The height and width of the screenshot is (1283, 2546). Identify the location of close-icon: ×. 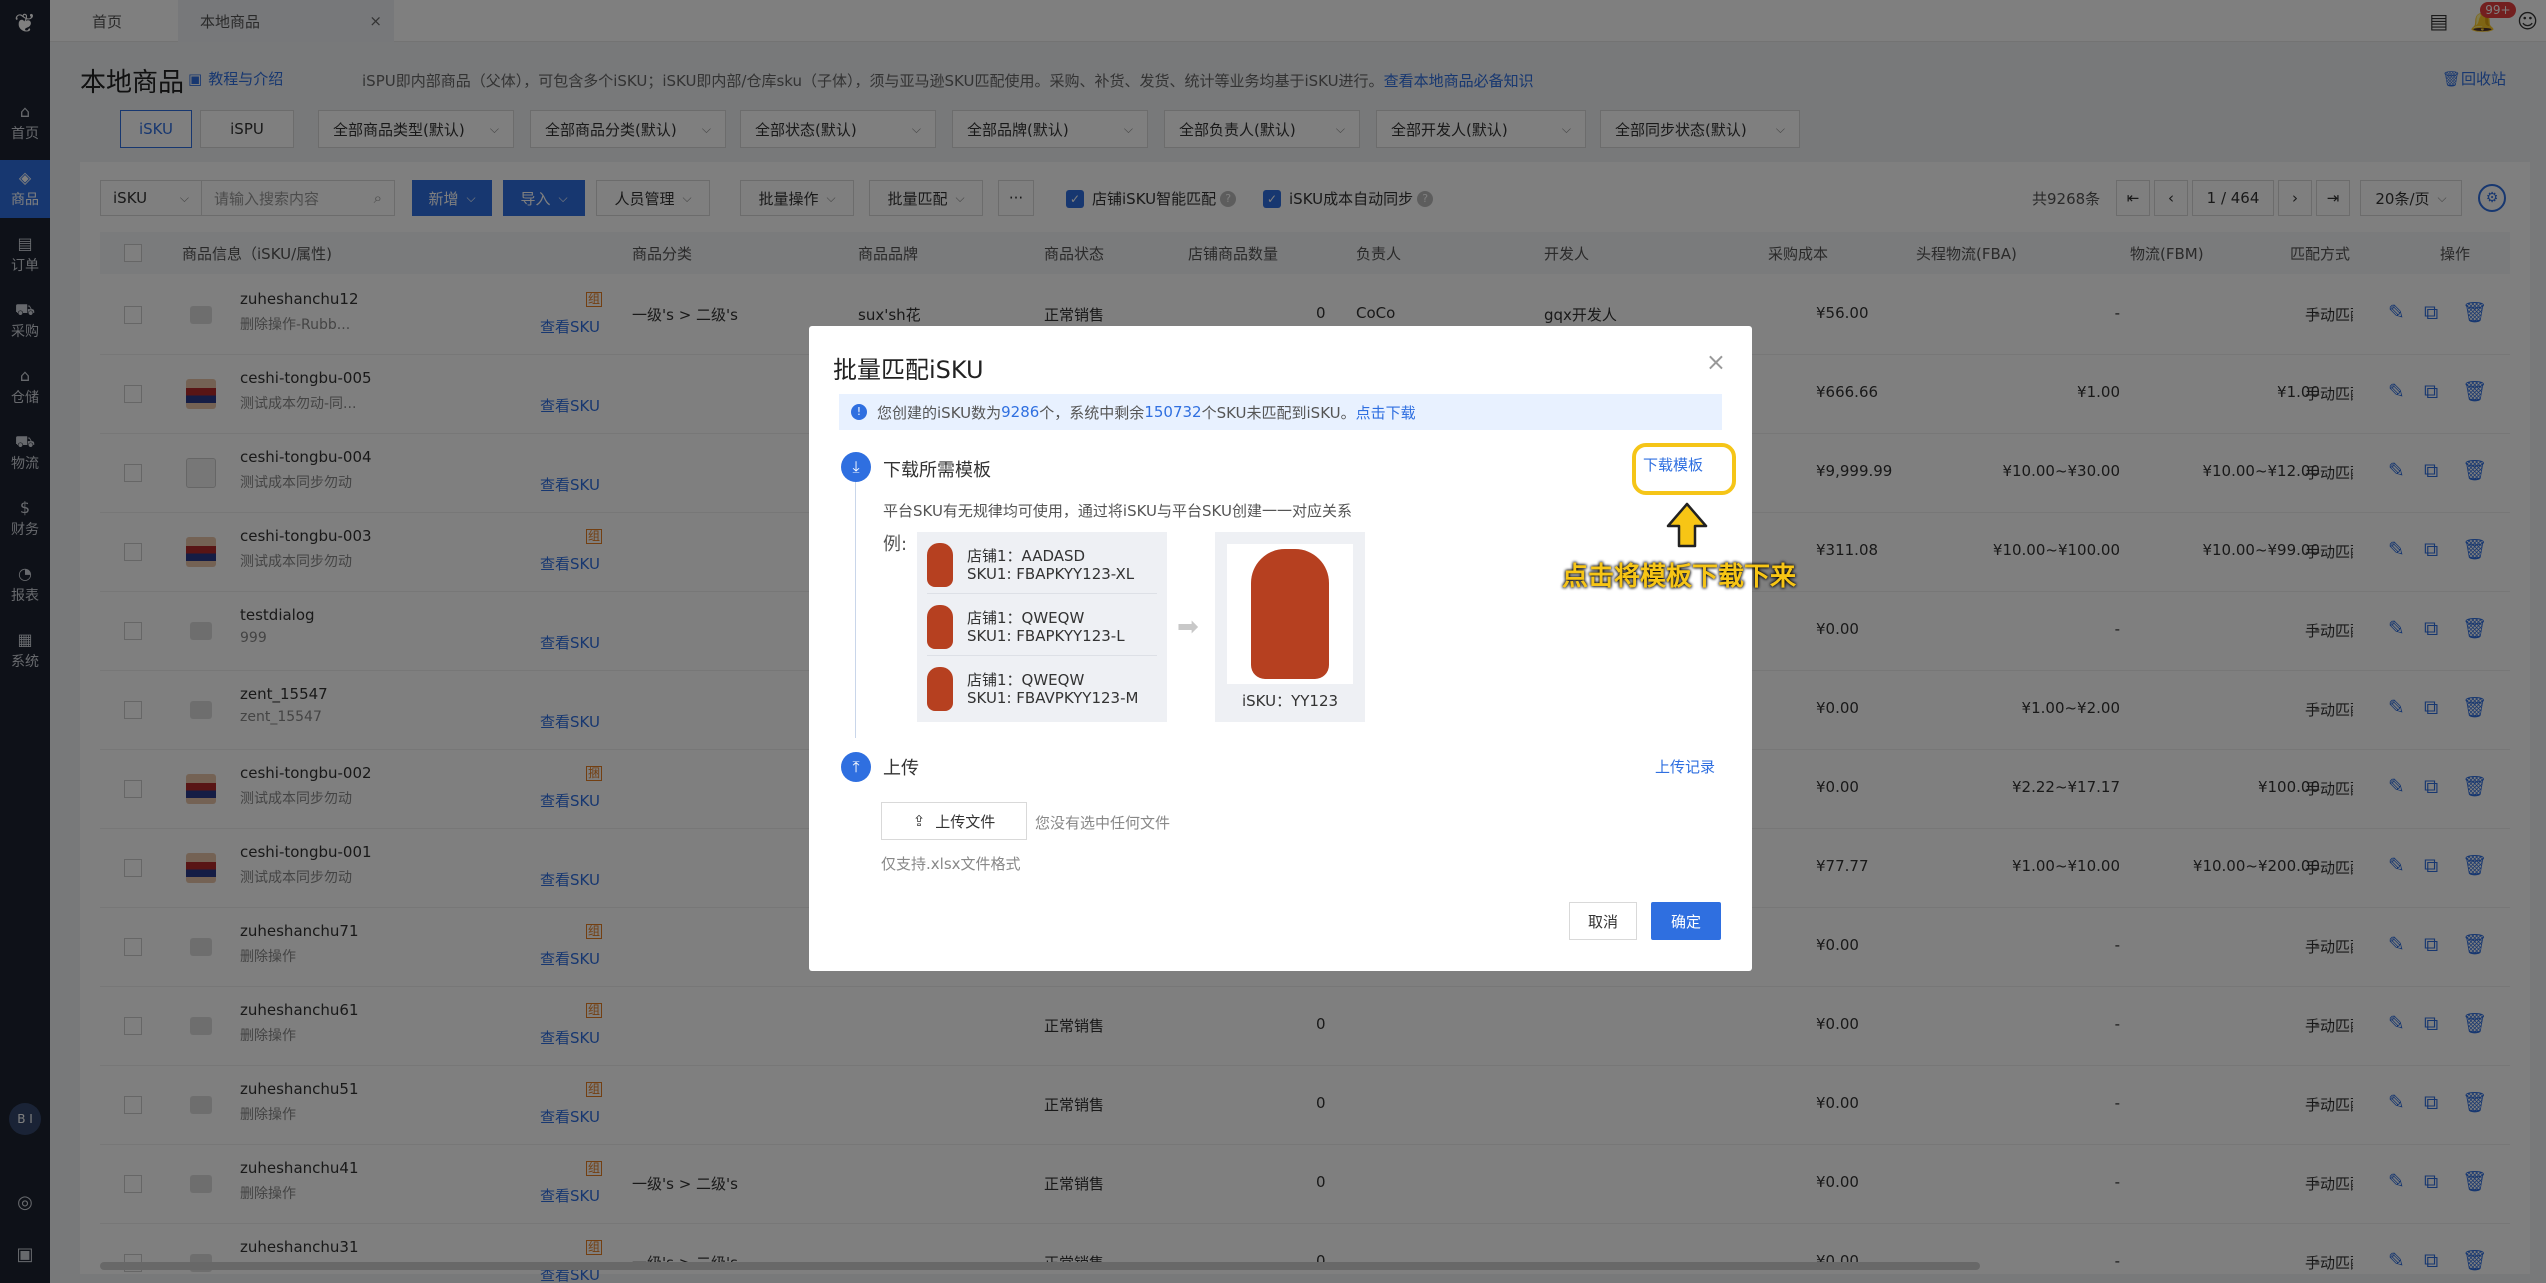
(1716, 362).